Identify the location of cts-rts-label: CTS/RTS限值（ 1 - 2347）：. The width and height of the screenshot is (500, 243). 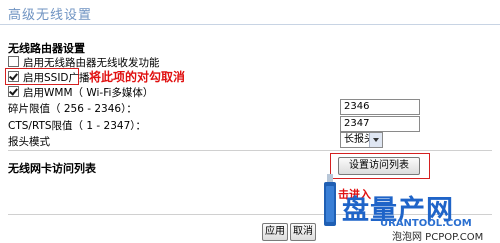
(77, 126).